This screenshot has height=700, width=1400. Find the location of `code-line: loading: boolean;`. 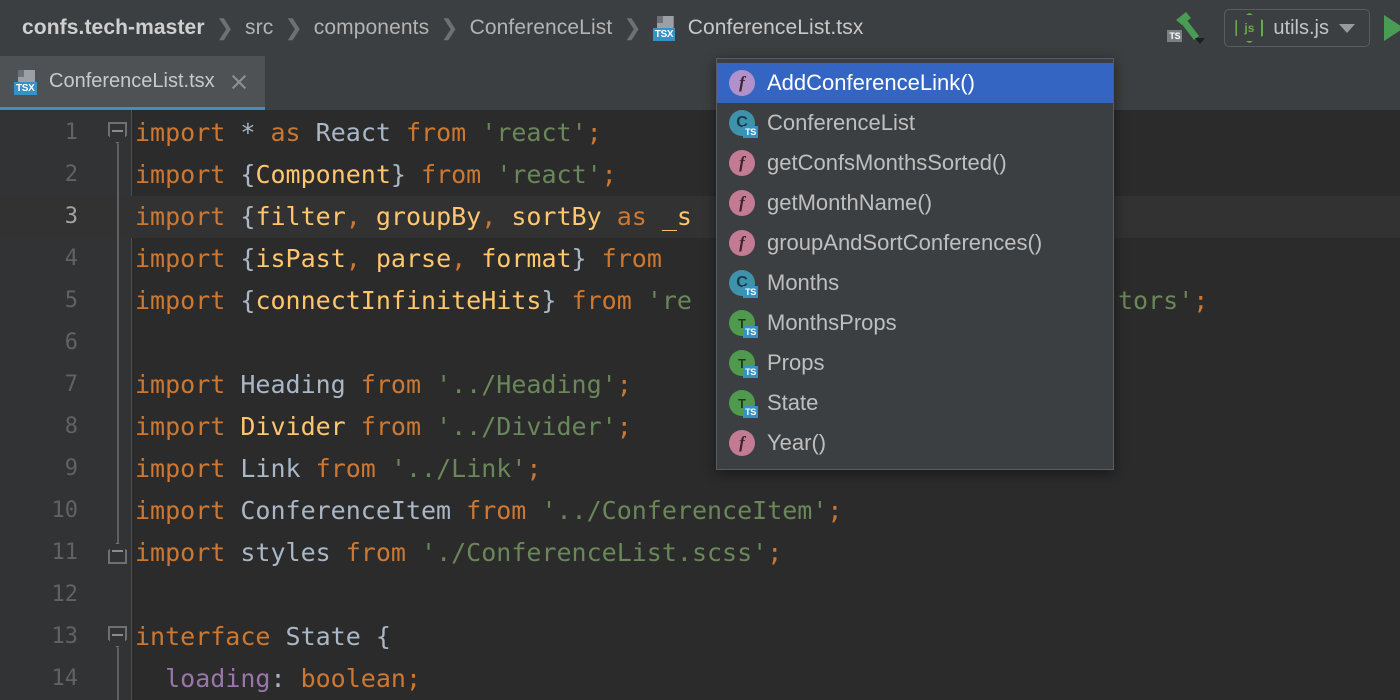

code-line: loading: boolean; is located at coordinates (766, 679).